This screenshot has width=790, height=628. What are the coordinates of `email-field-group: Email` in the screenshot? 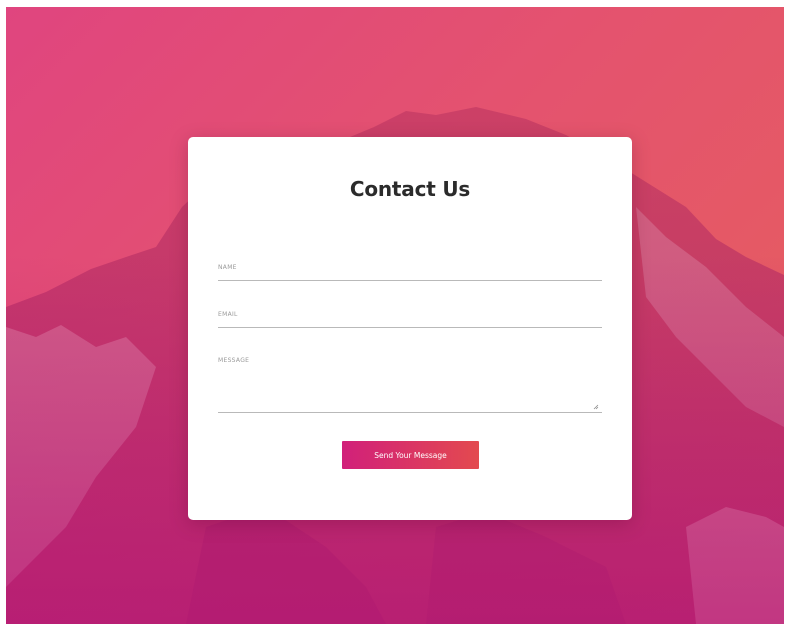 It's located at (410, 319).